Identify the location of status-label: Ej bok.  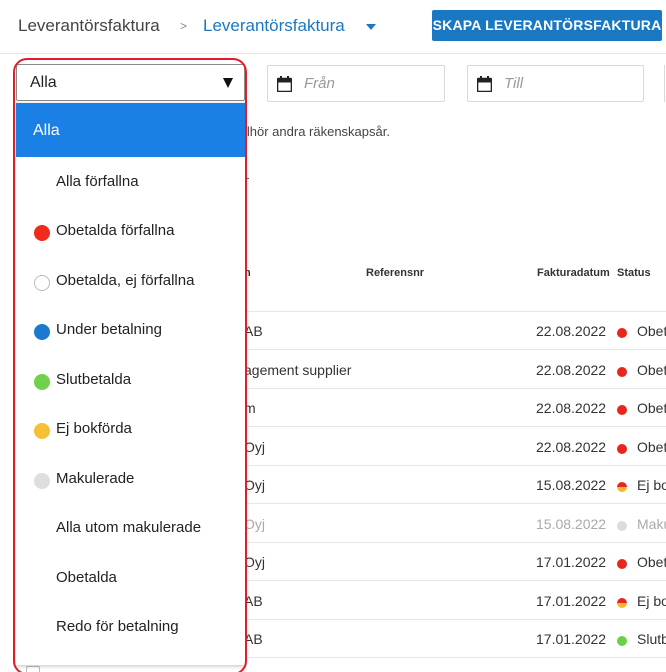
(651, 485).